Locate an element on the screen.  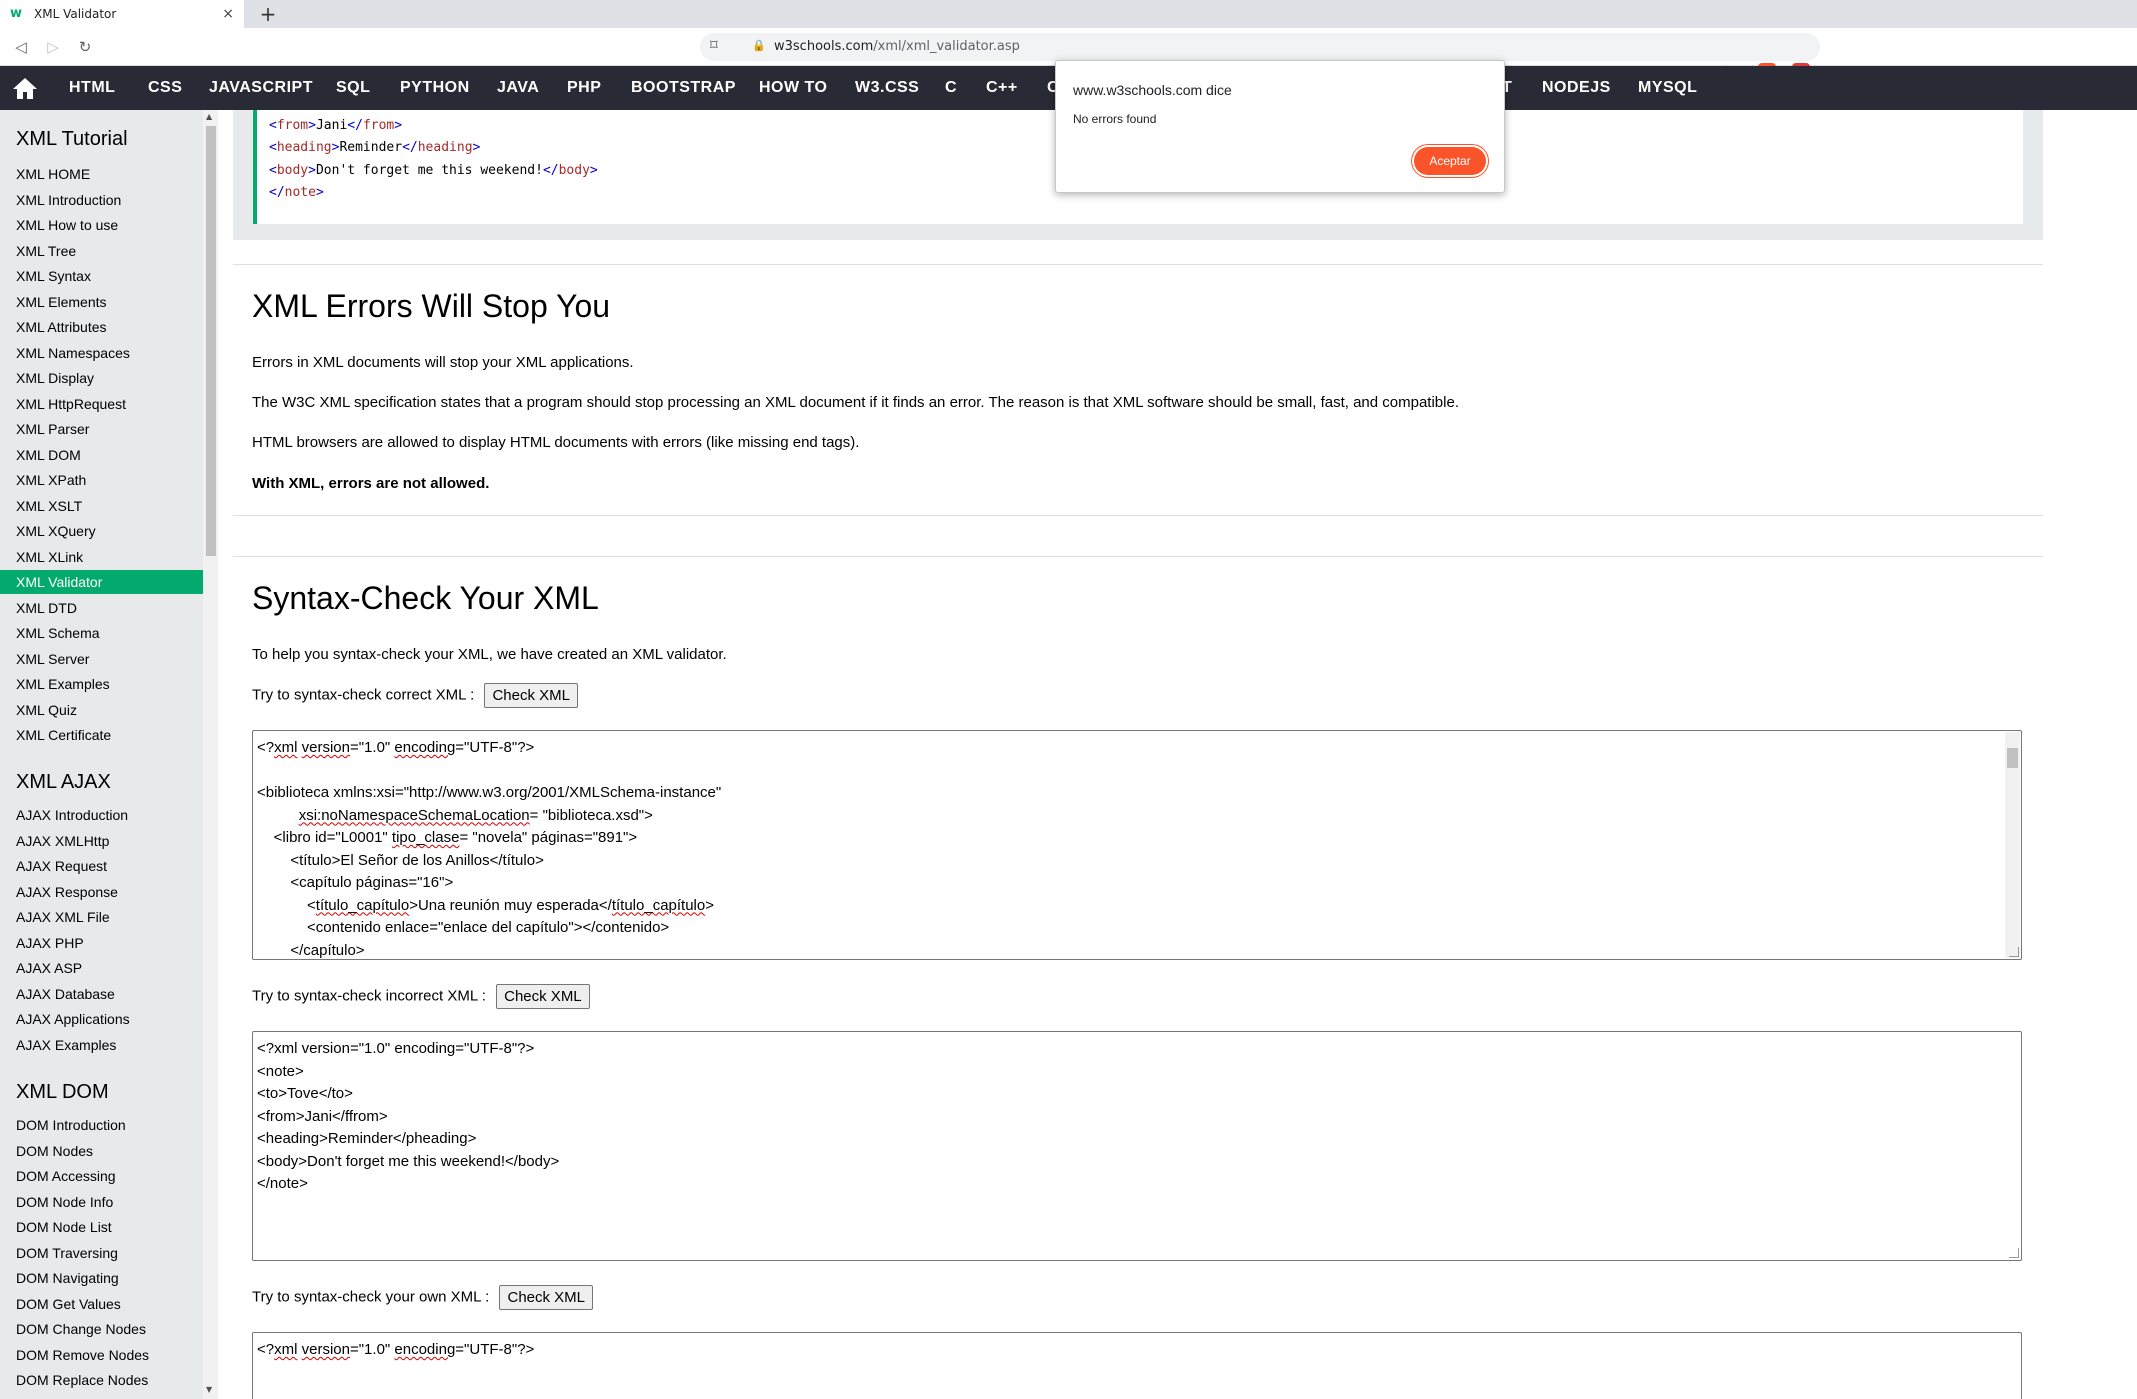
nav-nodejs: NODEJS is located at coordinates (1576, 88).